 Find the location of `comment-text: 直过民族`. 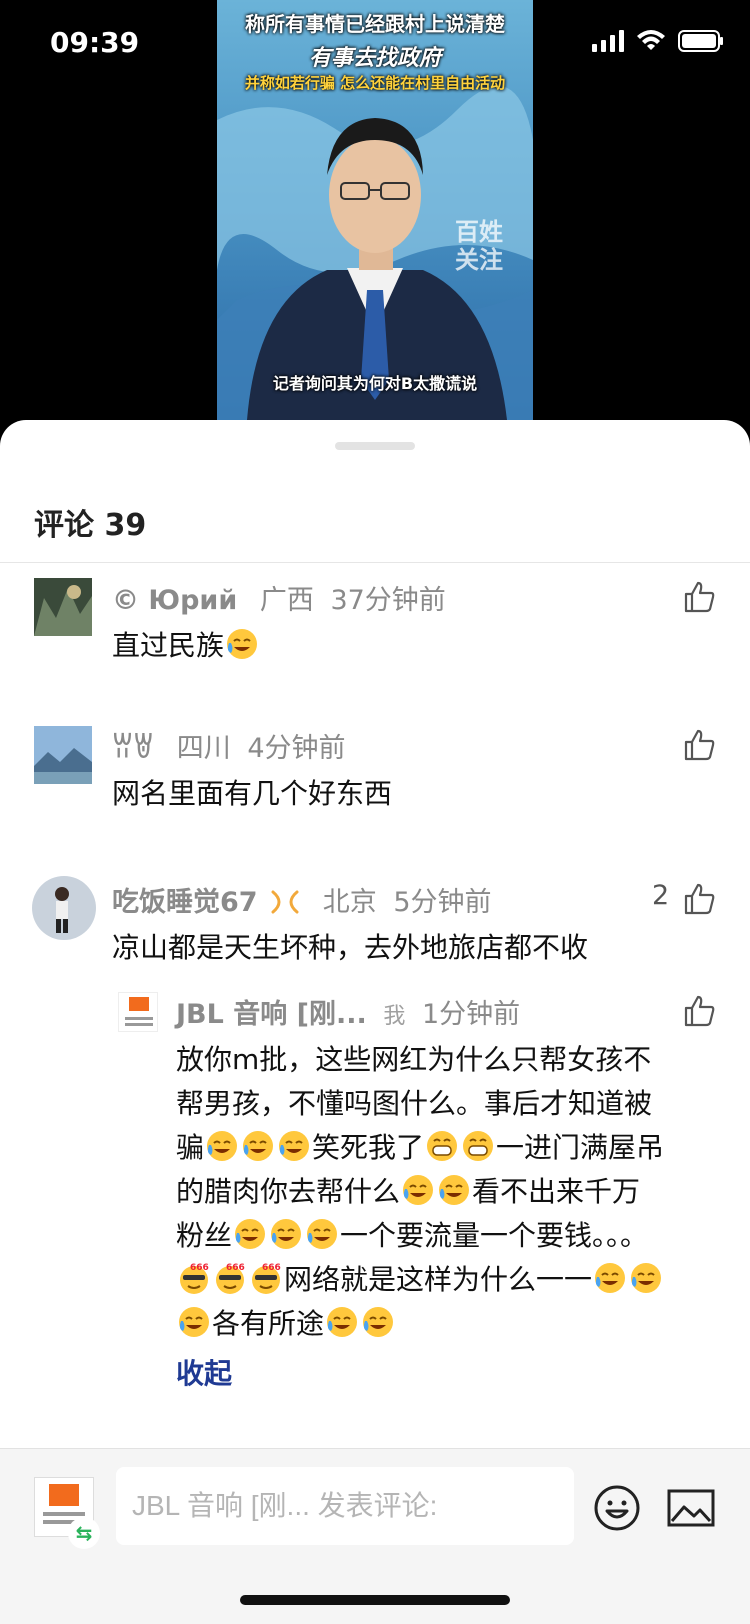

comment-text: 直过民族 is located at coordinates (186, 646).